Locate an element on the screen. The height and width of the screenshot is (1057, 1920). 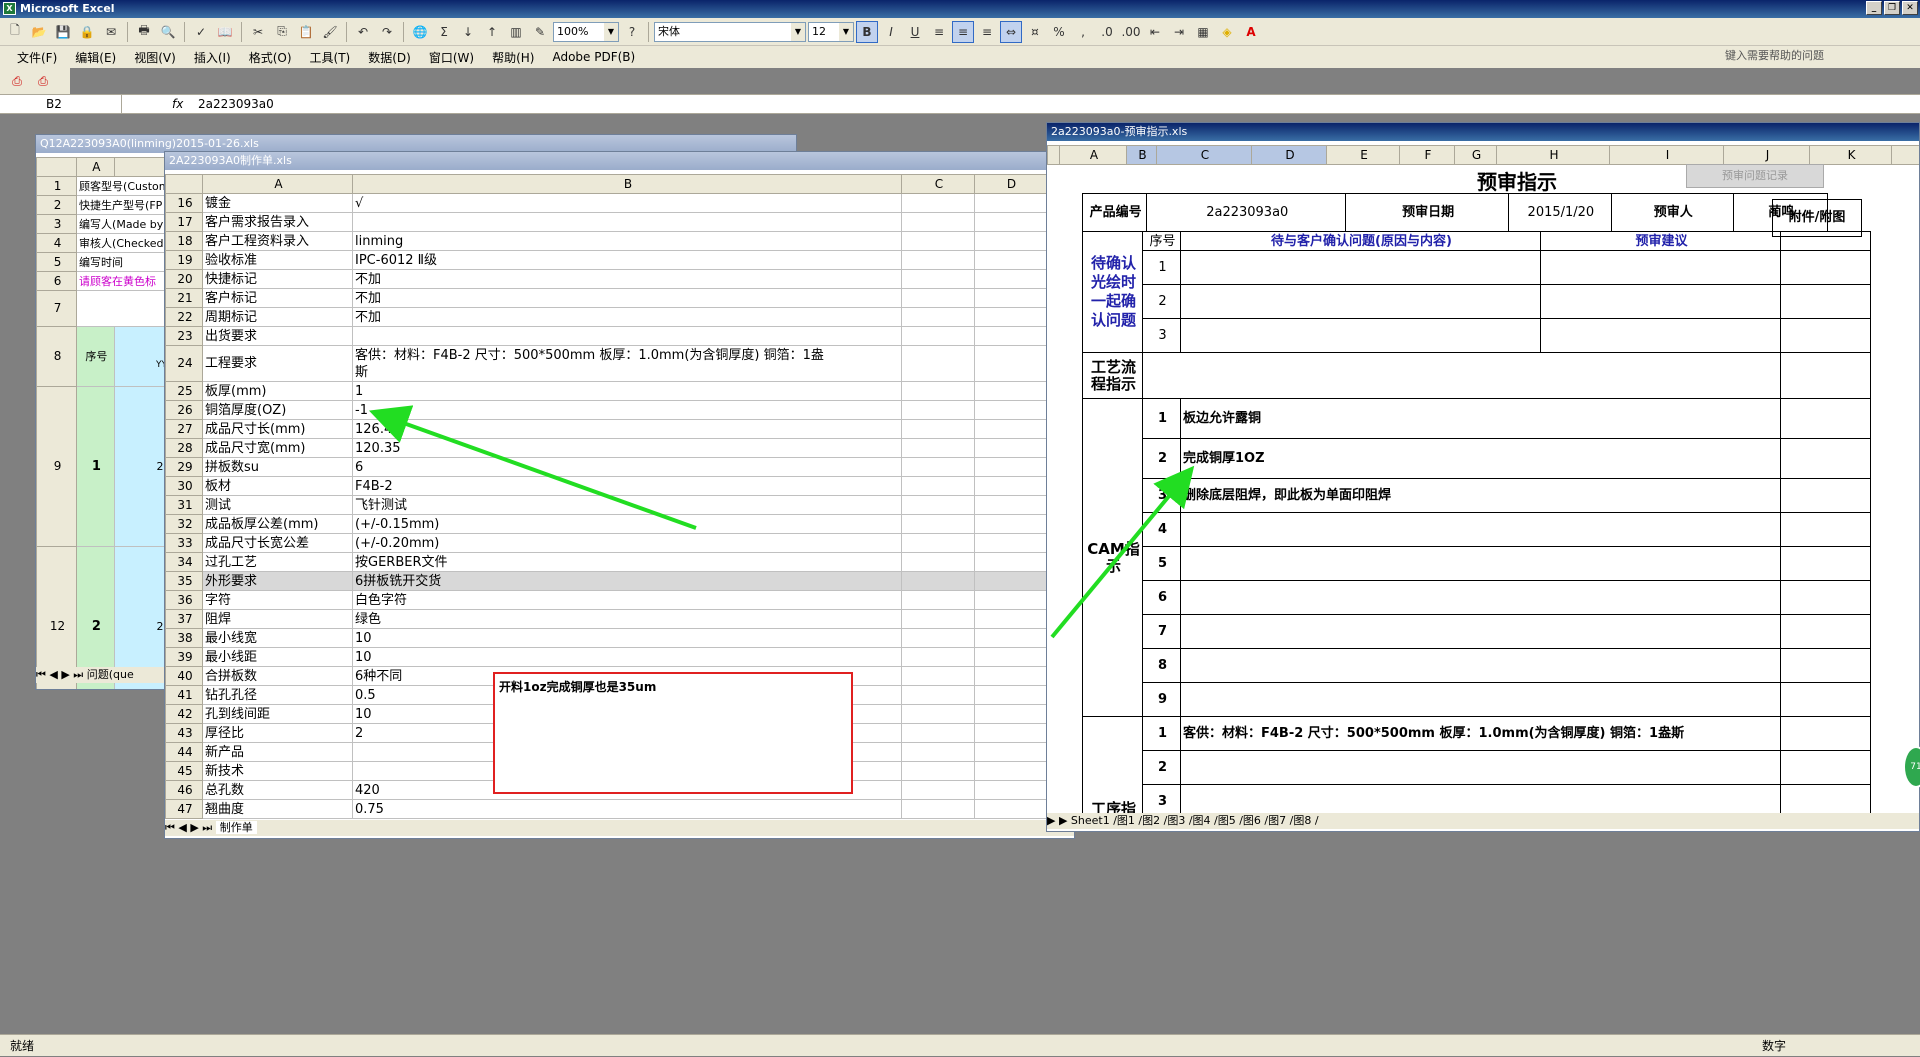
table-row: 26 铜箔厚度(OZ) -1 is located at coordinates (619, 410).